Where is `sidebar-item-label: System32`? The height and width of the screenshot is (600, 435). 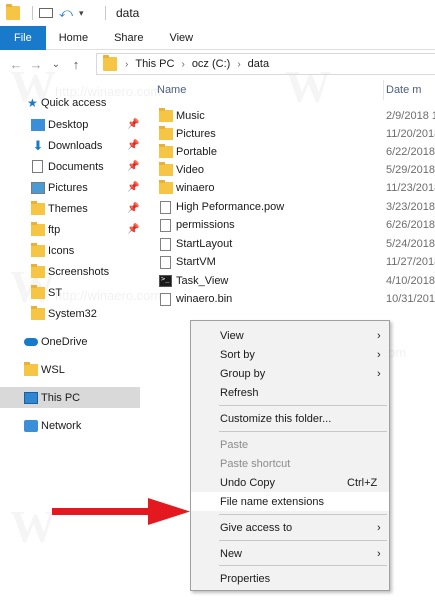
sidebar-item-label: System32 is located at coordinates (72, 313).